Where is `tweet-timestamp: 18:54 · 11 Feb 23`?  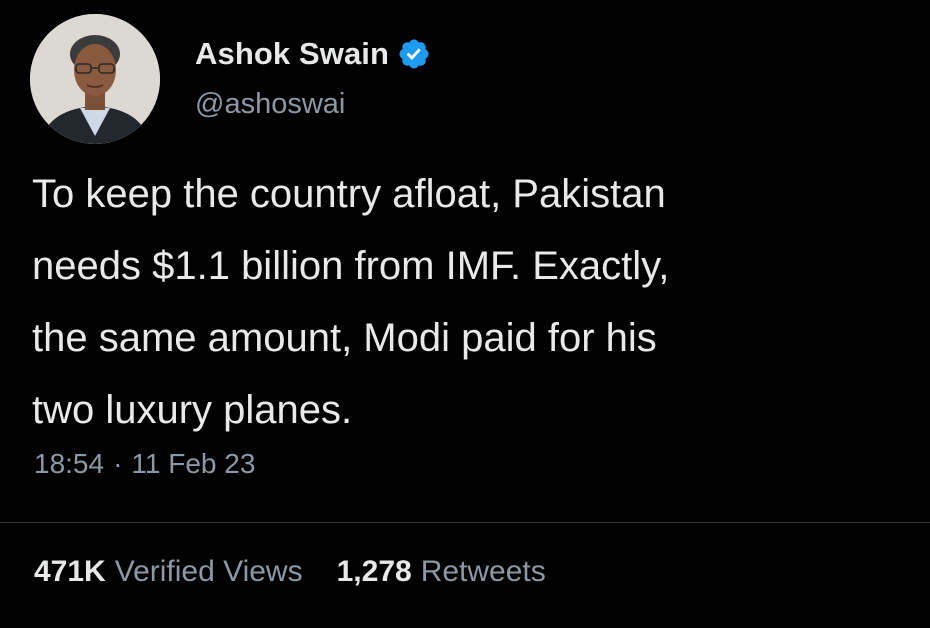 tweet-timestamp: 18:54 · 11 Feb 23 is located at coordinates (144, 464).